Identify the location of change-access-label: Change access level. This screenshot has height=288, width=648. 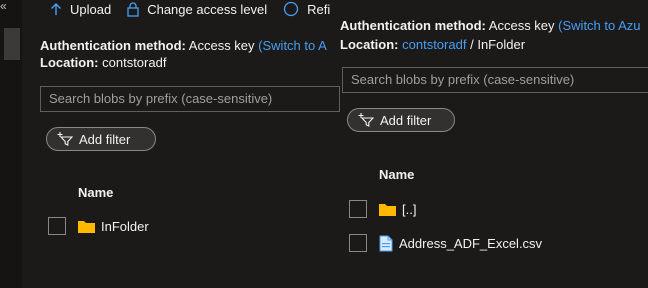
(207, 9).